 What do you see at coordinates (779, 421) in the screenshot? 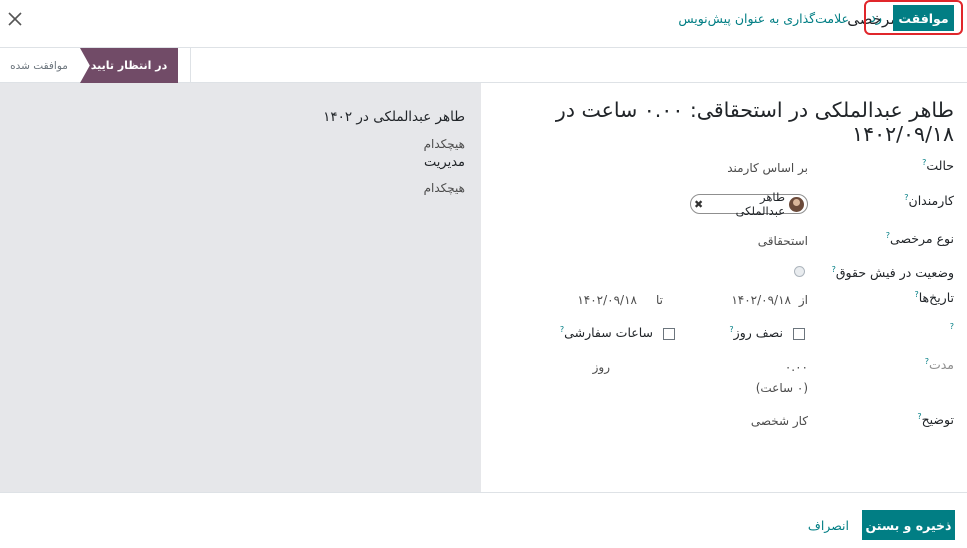
I see `description-value: کار شخصی` at bounding box center [779, 421].